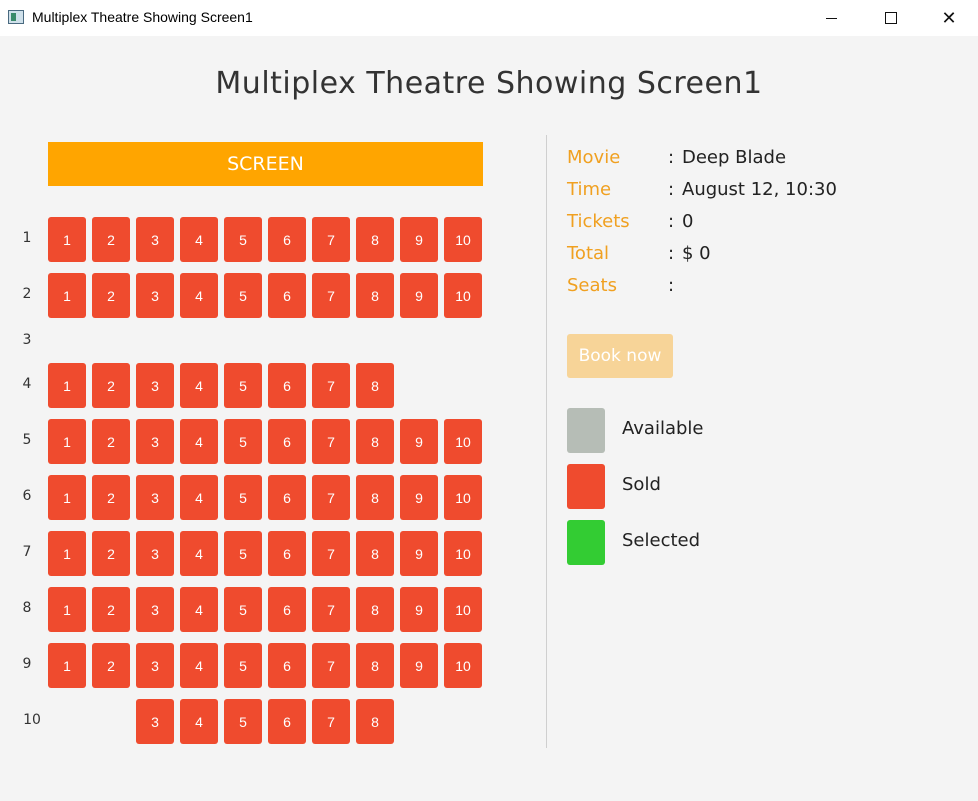  I want to click on seat-r2-1: 1, so click(67, 295).